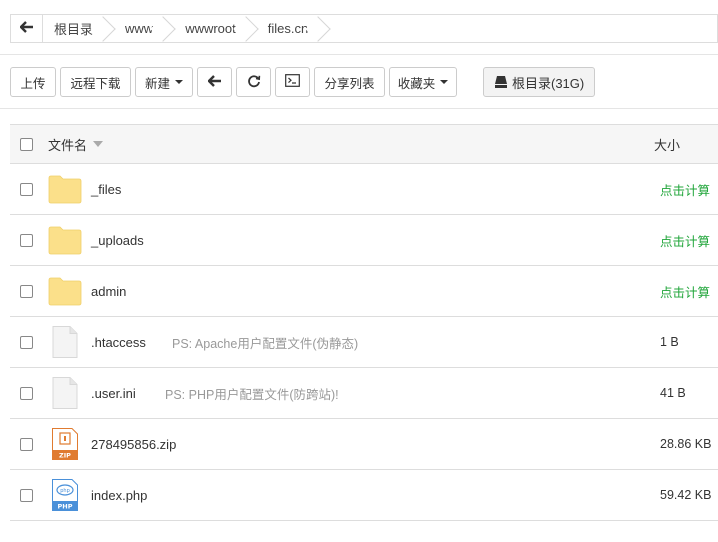 The width and height of the screenshot is (718, 542). I want to click on breadcrumb-item-root: 根目录, so click(75, 28).